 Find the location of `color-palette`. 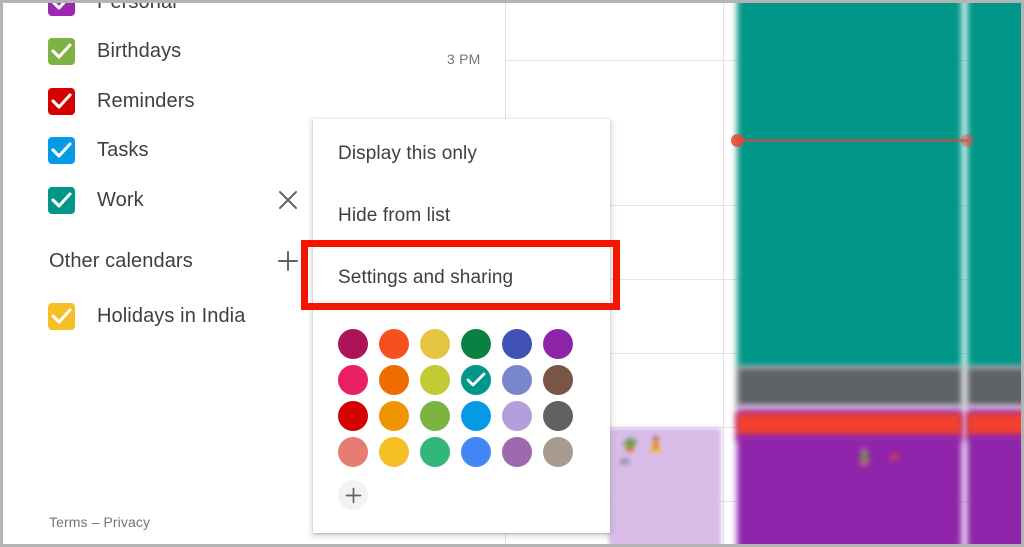

color-palette is located at coordinates (461, 418).